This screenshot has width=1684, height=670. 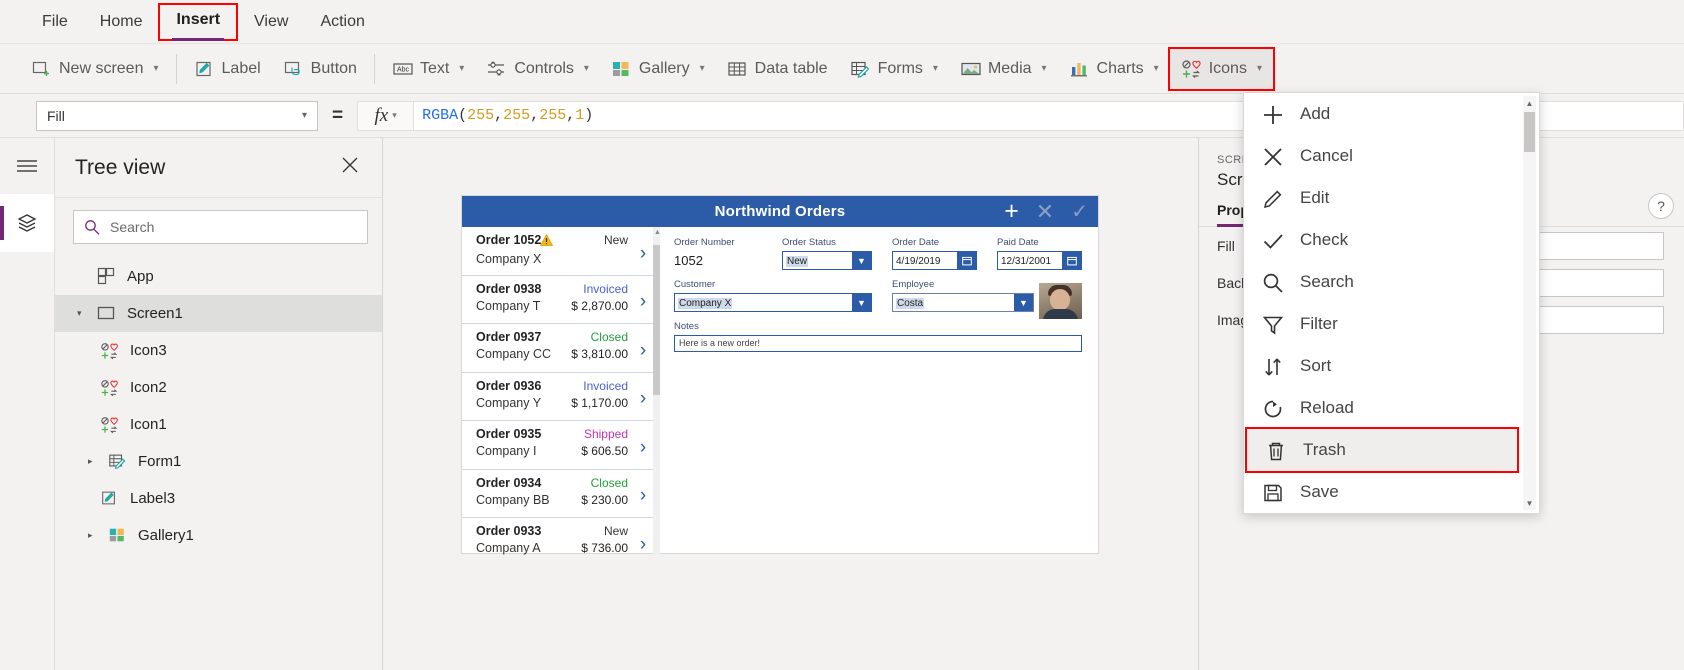 I want to click on menu-item-insert: Insert, so click(x=198, y=21).